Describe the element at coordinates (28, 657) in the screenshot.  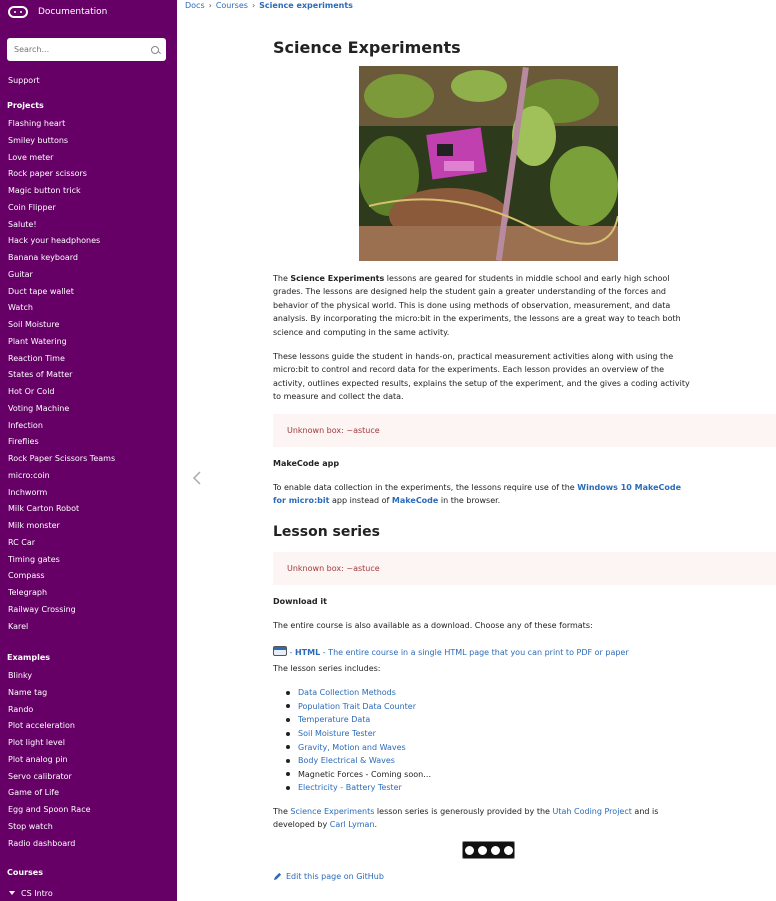
I see `sidebar-heading-examples: Examples` at that location.